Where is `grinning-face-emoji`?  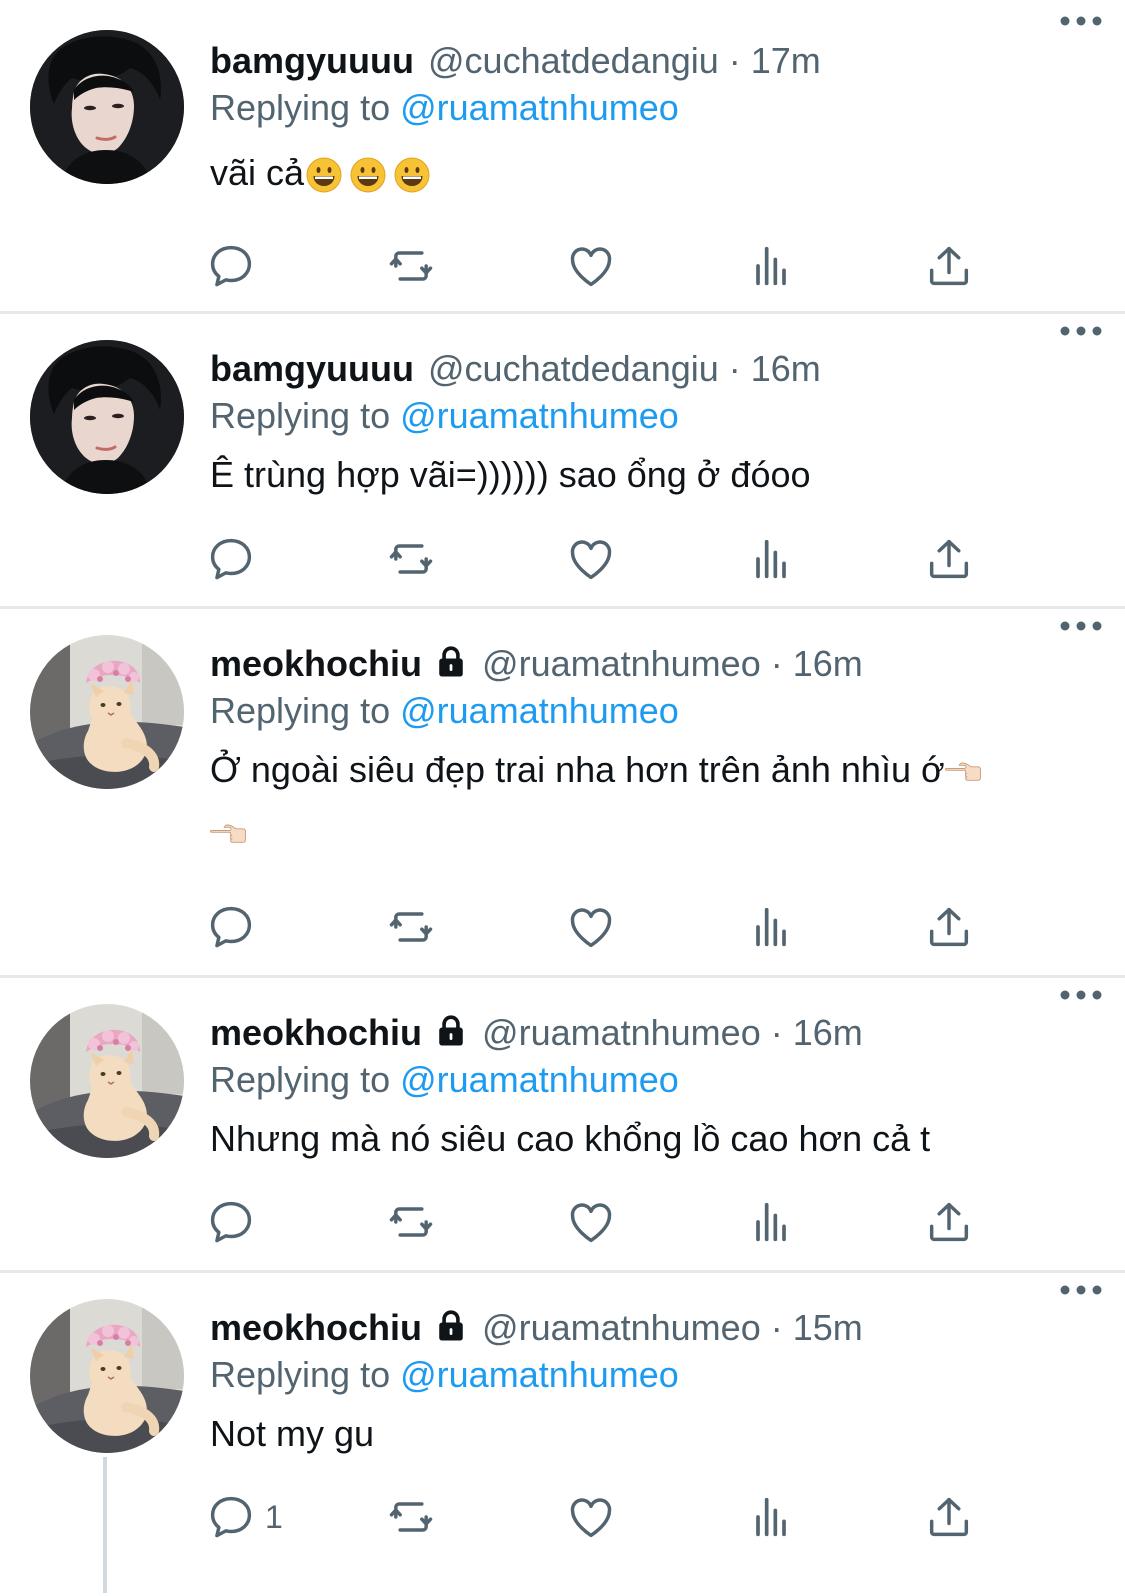
grinning-face-emoji is located at coordinates (412, 175).